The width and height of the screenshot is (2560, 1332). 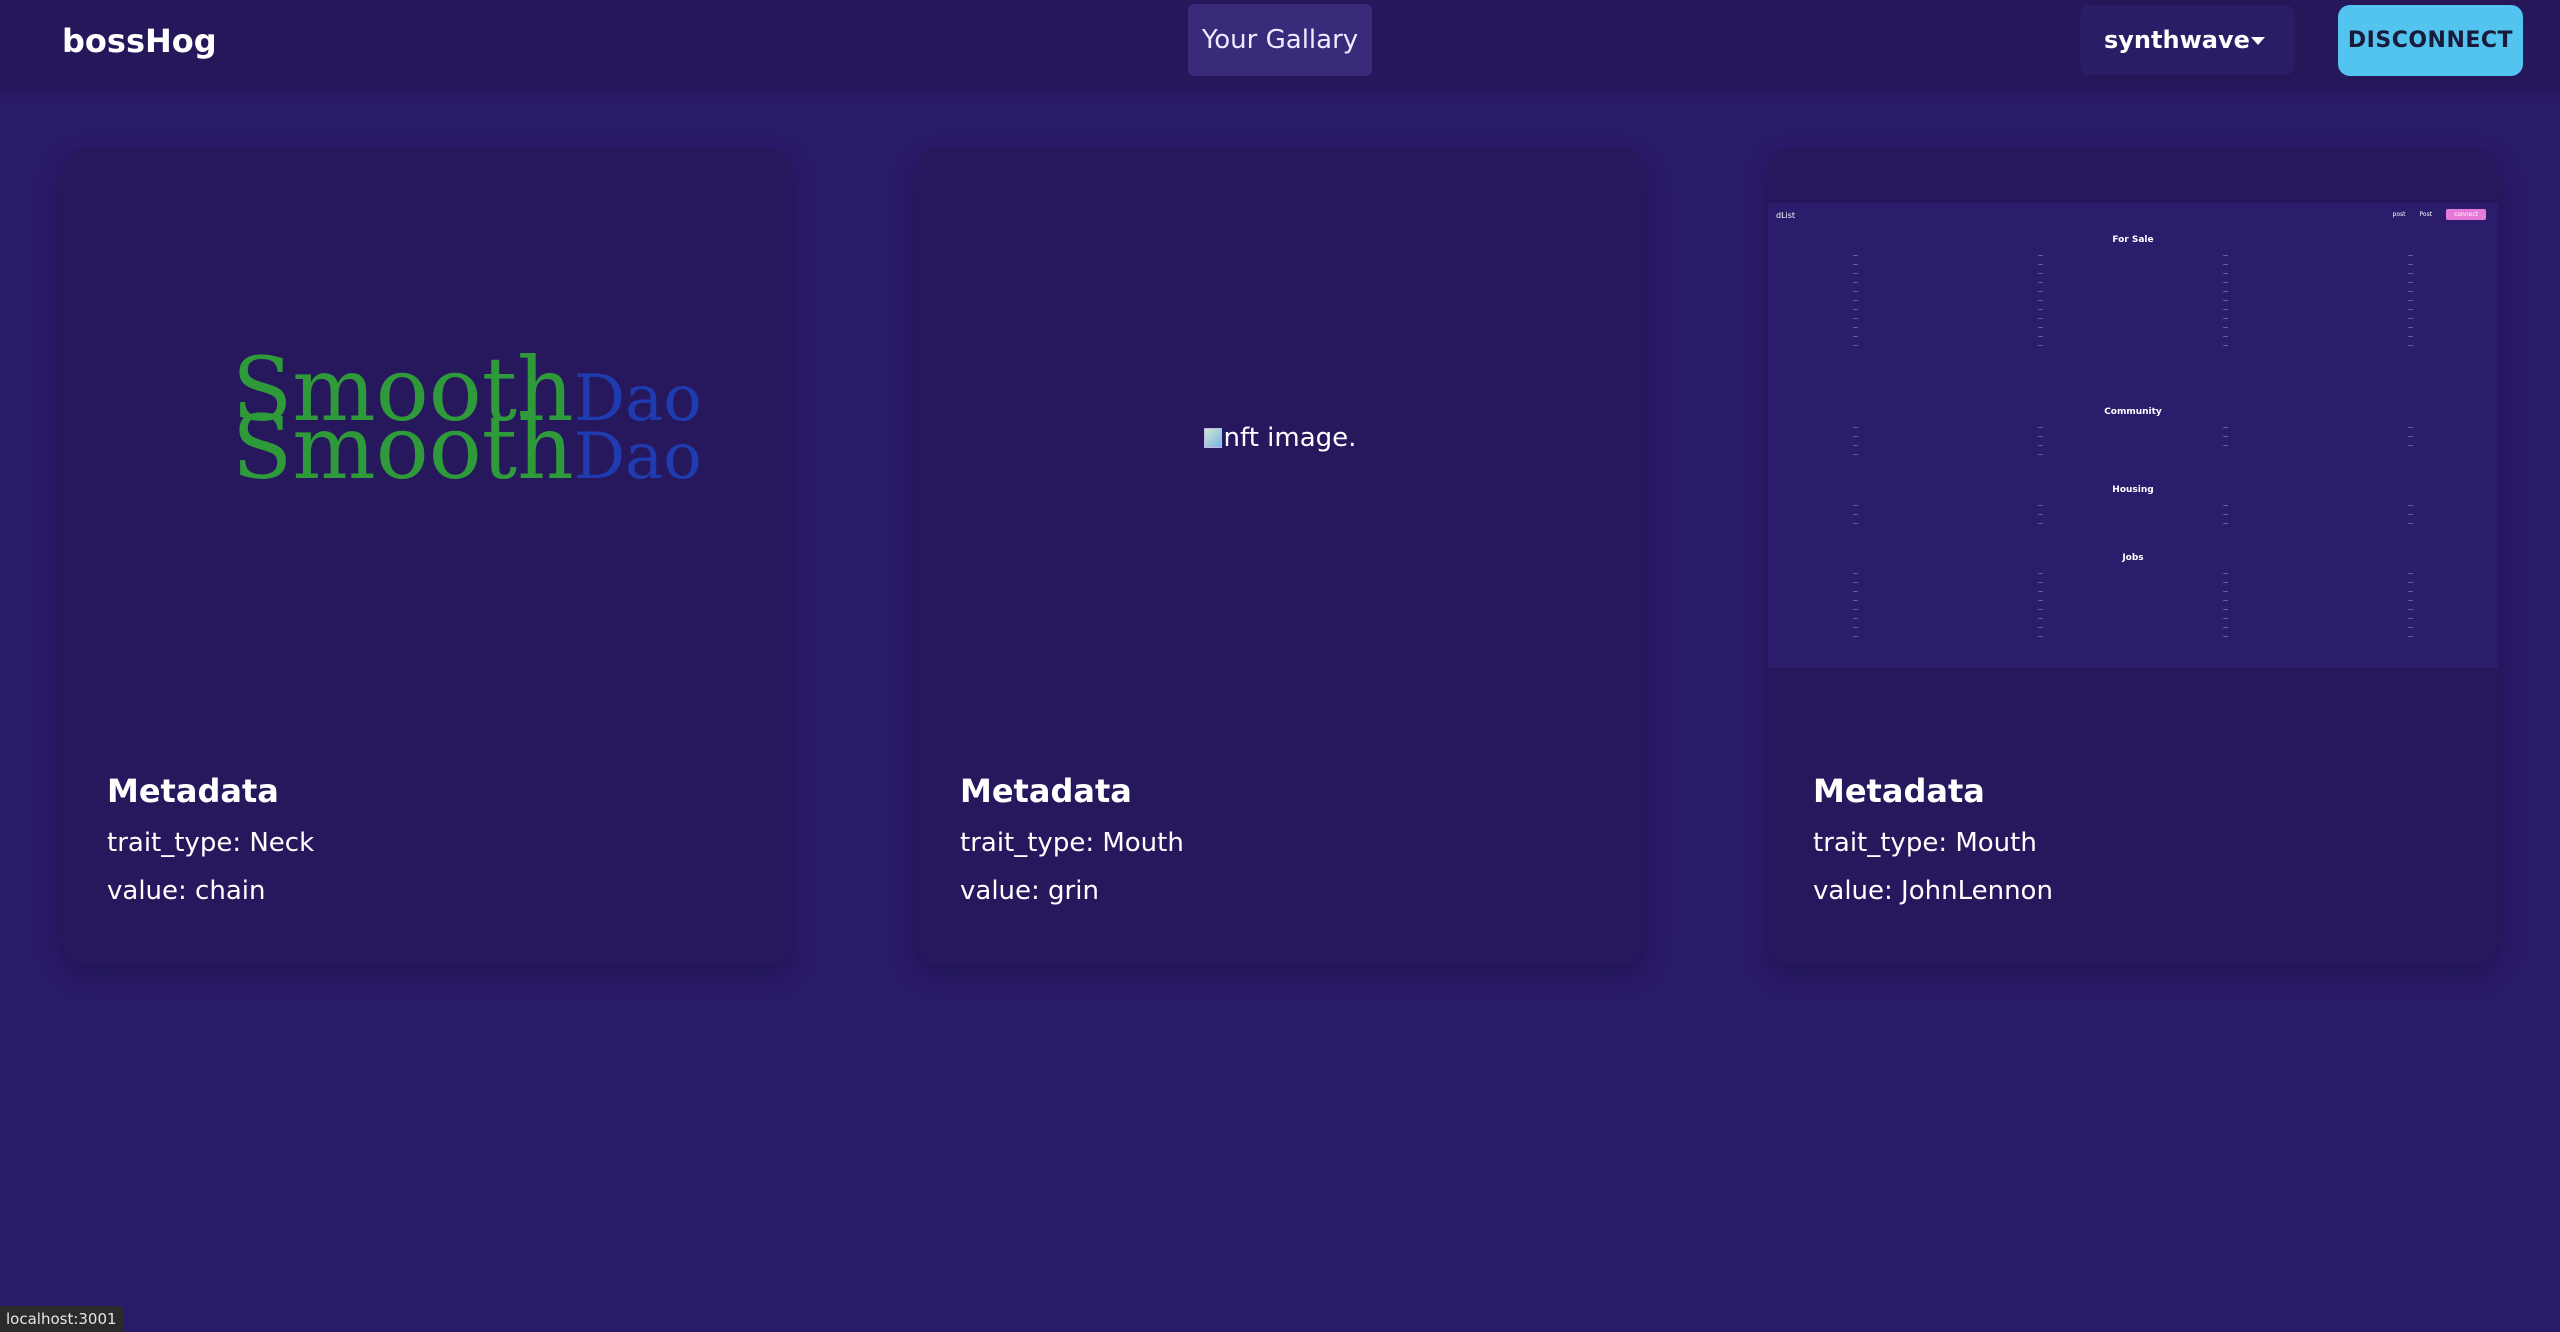 I want to click on smoothdao-logo: SmoothDao SmoothDao, so click(x=467, y=418).